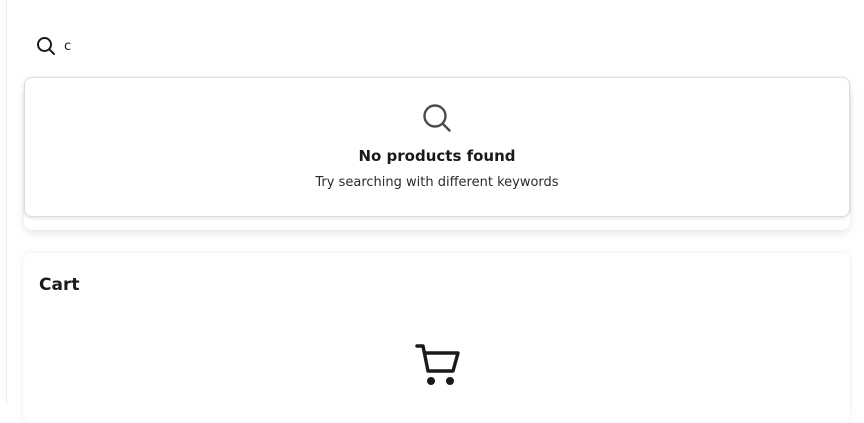 This screenshot has width=864, height=423. What do you see at coordinates (438, 368) in the screenshot?
I see `cart-icon` at bounding box center [438, 368].